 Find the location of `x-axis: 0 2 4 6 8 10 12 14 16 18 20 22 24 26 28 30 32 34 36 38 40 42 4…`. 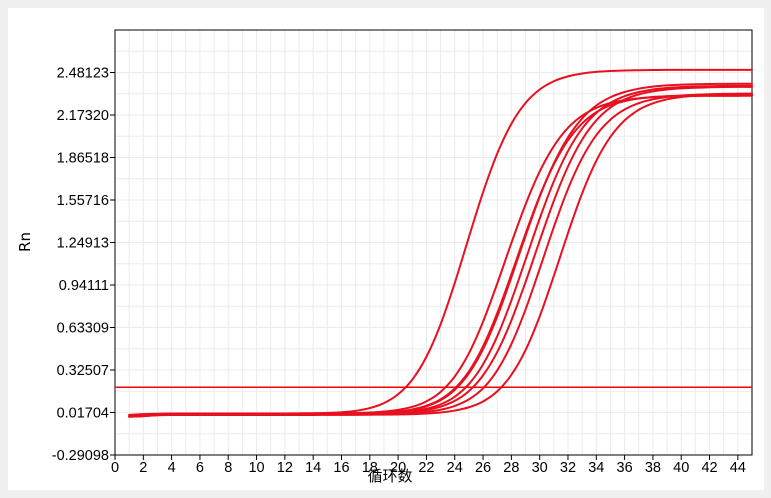

x-axis: 0 2 4 6 8 10 12 14 16 18 20 22 24 26 28 30 32 34 36 38 40 42 4… is located at coordinates (428, 465).